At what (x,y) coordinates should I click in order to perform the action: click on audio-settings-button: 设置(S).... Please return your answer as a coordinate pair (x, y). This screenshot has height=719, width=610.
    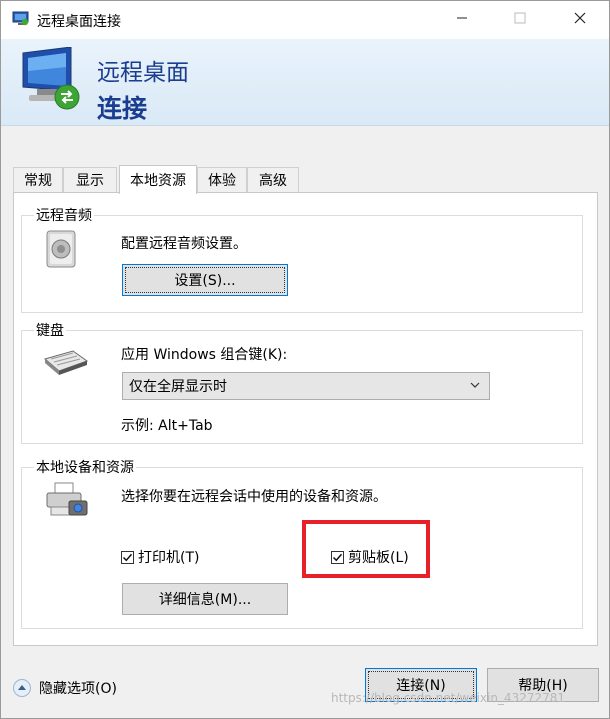
    Looking at the image, I should click on (205, 280).